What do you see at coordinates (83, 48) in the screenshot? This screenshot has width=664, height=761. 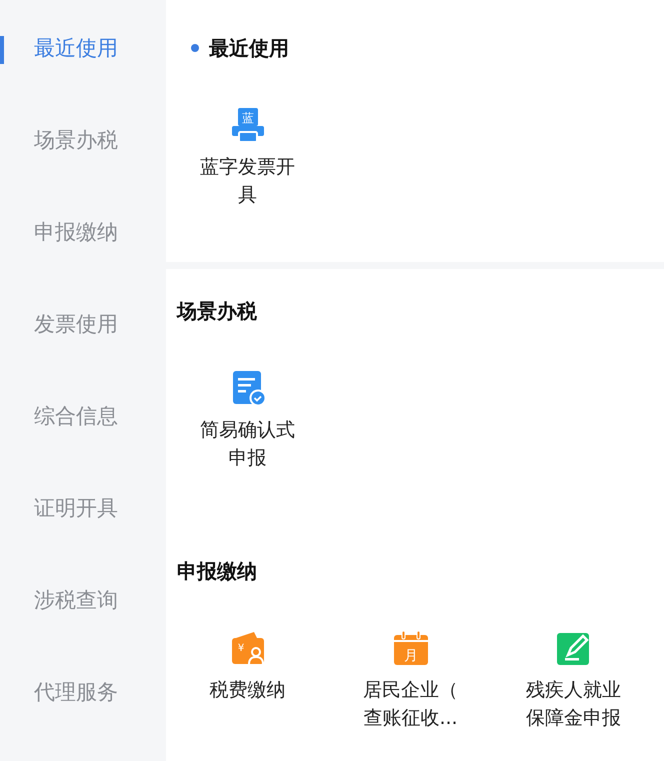 I see `sidebar-item: 最近使用` at bounding box center [83, 48].